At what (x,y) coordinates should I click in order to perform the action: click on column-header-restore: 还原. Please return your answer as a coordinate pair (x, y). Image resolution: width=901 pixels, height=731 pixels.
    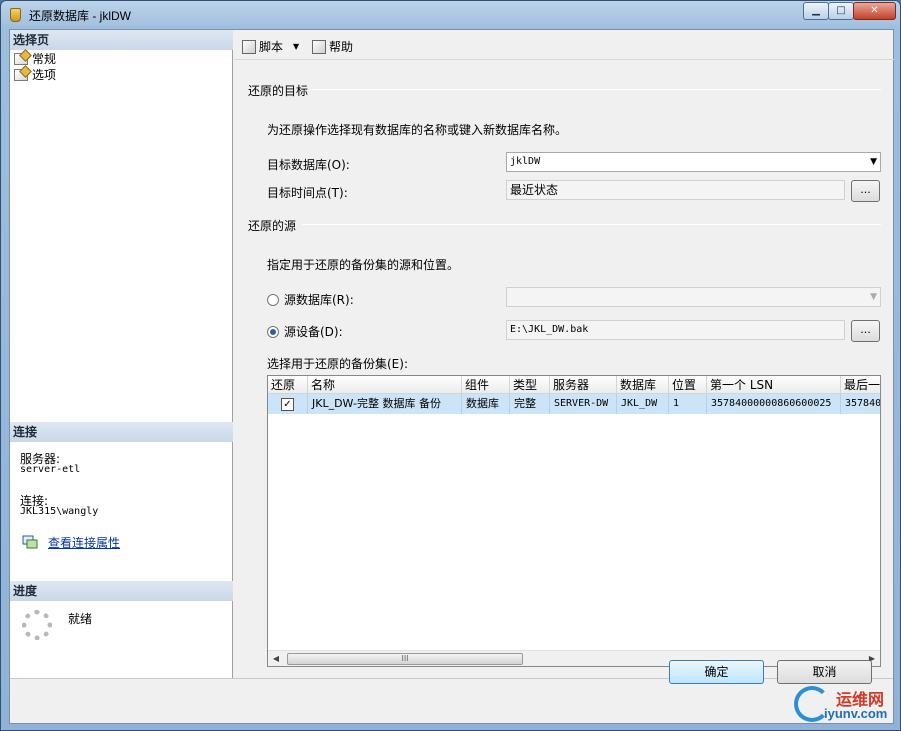
    Looking at the image, I should click on (288, 385).